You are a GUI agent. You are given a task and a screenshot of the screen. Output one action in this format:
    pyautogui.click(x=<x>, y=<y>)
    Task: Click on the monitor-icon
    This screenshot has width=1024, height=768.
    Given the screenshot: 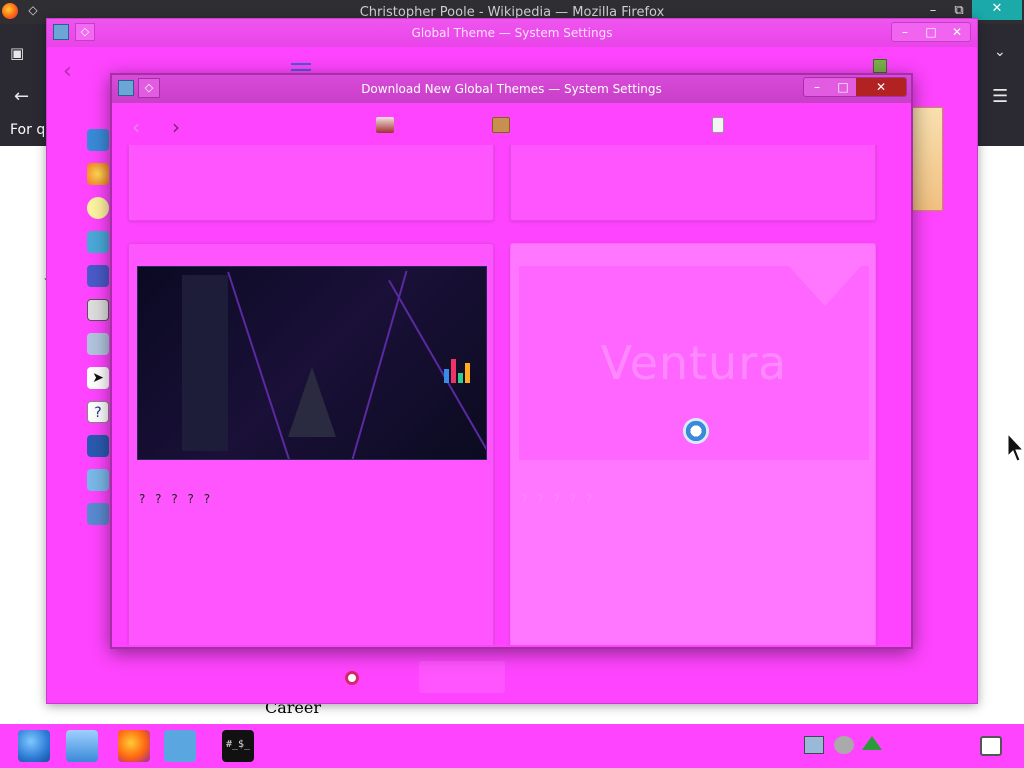 What is the action you would take?
    pyautogui.click(x=98, y=446)
    